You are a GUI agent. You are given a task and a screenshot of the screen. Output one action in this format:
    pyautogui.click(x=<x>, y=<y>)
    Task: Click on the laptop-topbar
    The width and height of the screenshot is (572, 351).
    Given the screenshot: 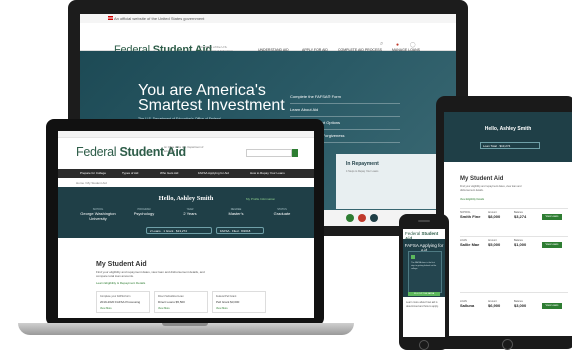 What is the action you would take?
    pyautogui.click(x=186, y=134)
    